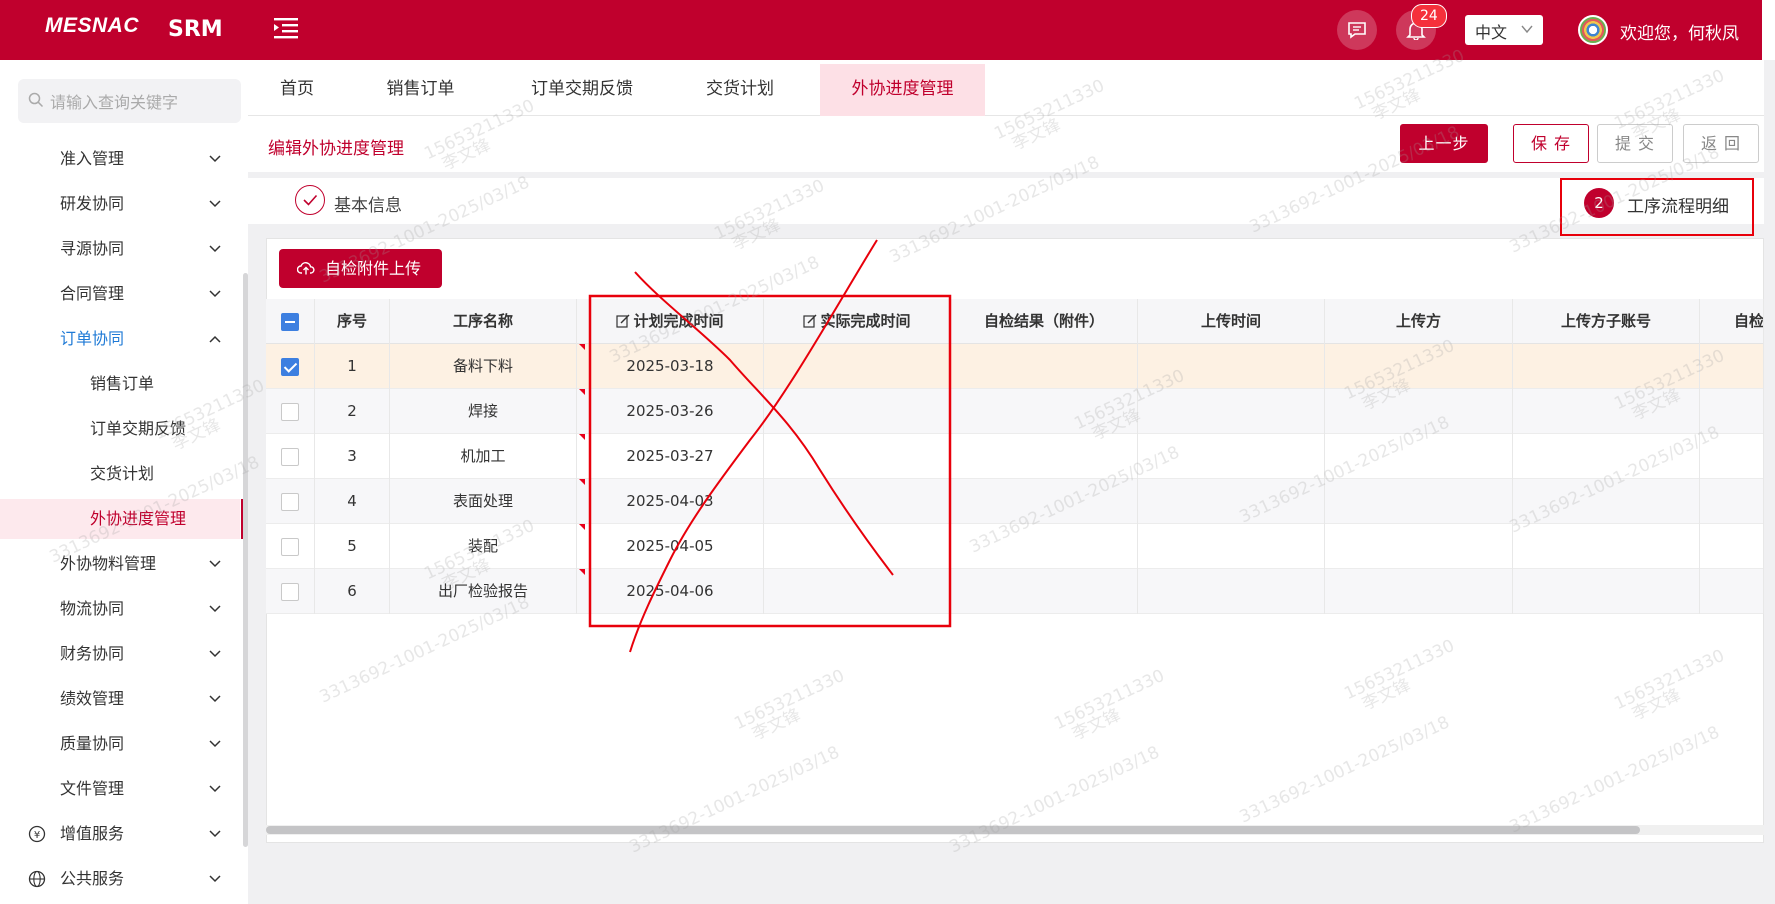 The image size is (1775, 904). Describe the element at coordinates (286, 28) in the screenshot. I see `menu-fold-icon` at that location.